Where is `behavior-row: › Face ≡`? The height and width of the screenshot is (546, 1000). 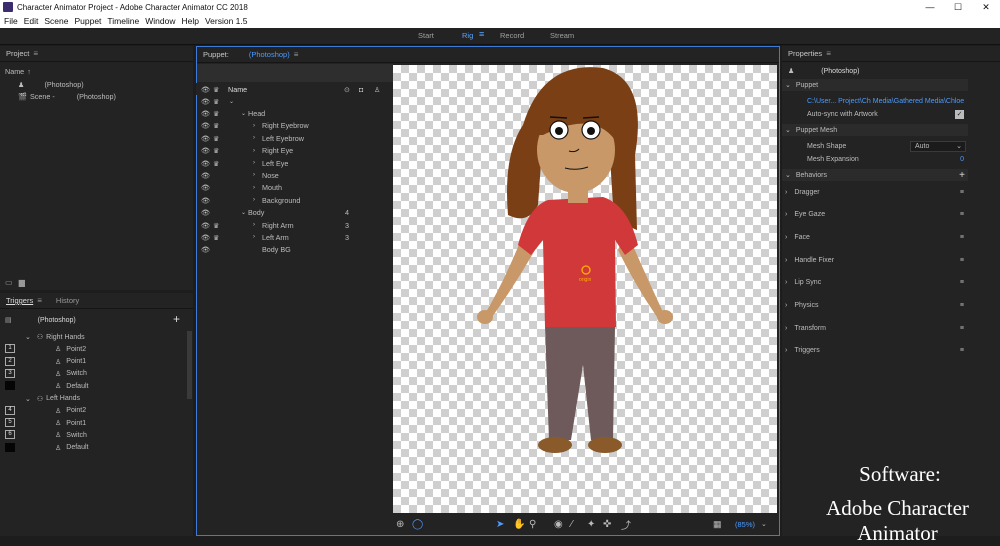 behavior-row: › Face ≡ is located at coordinates (875, 237).